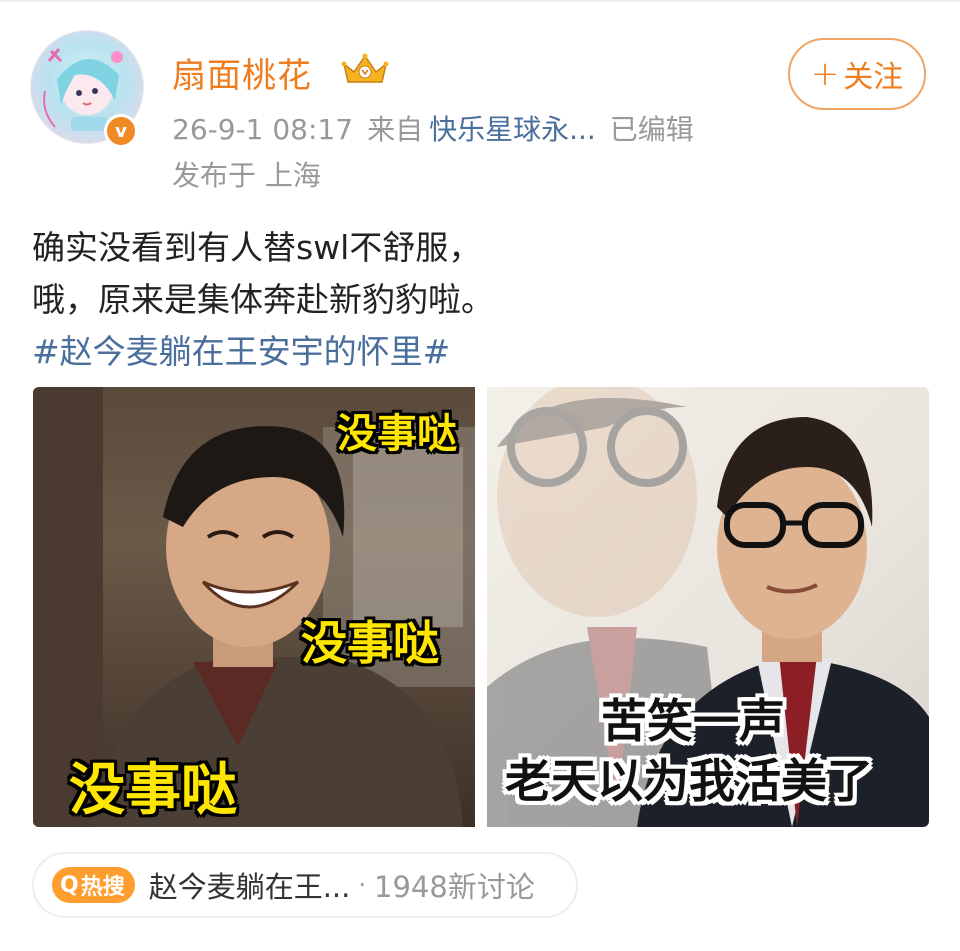  I want to click on hot-search-discussion-count: 1948新讨论, so click(454, 887).